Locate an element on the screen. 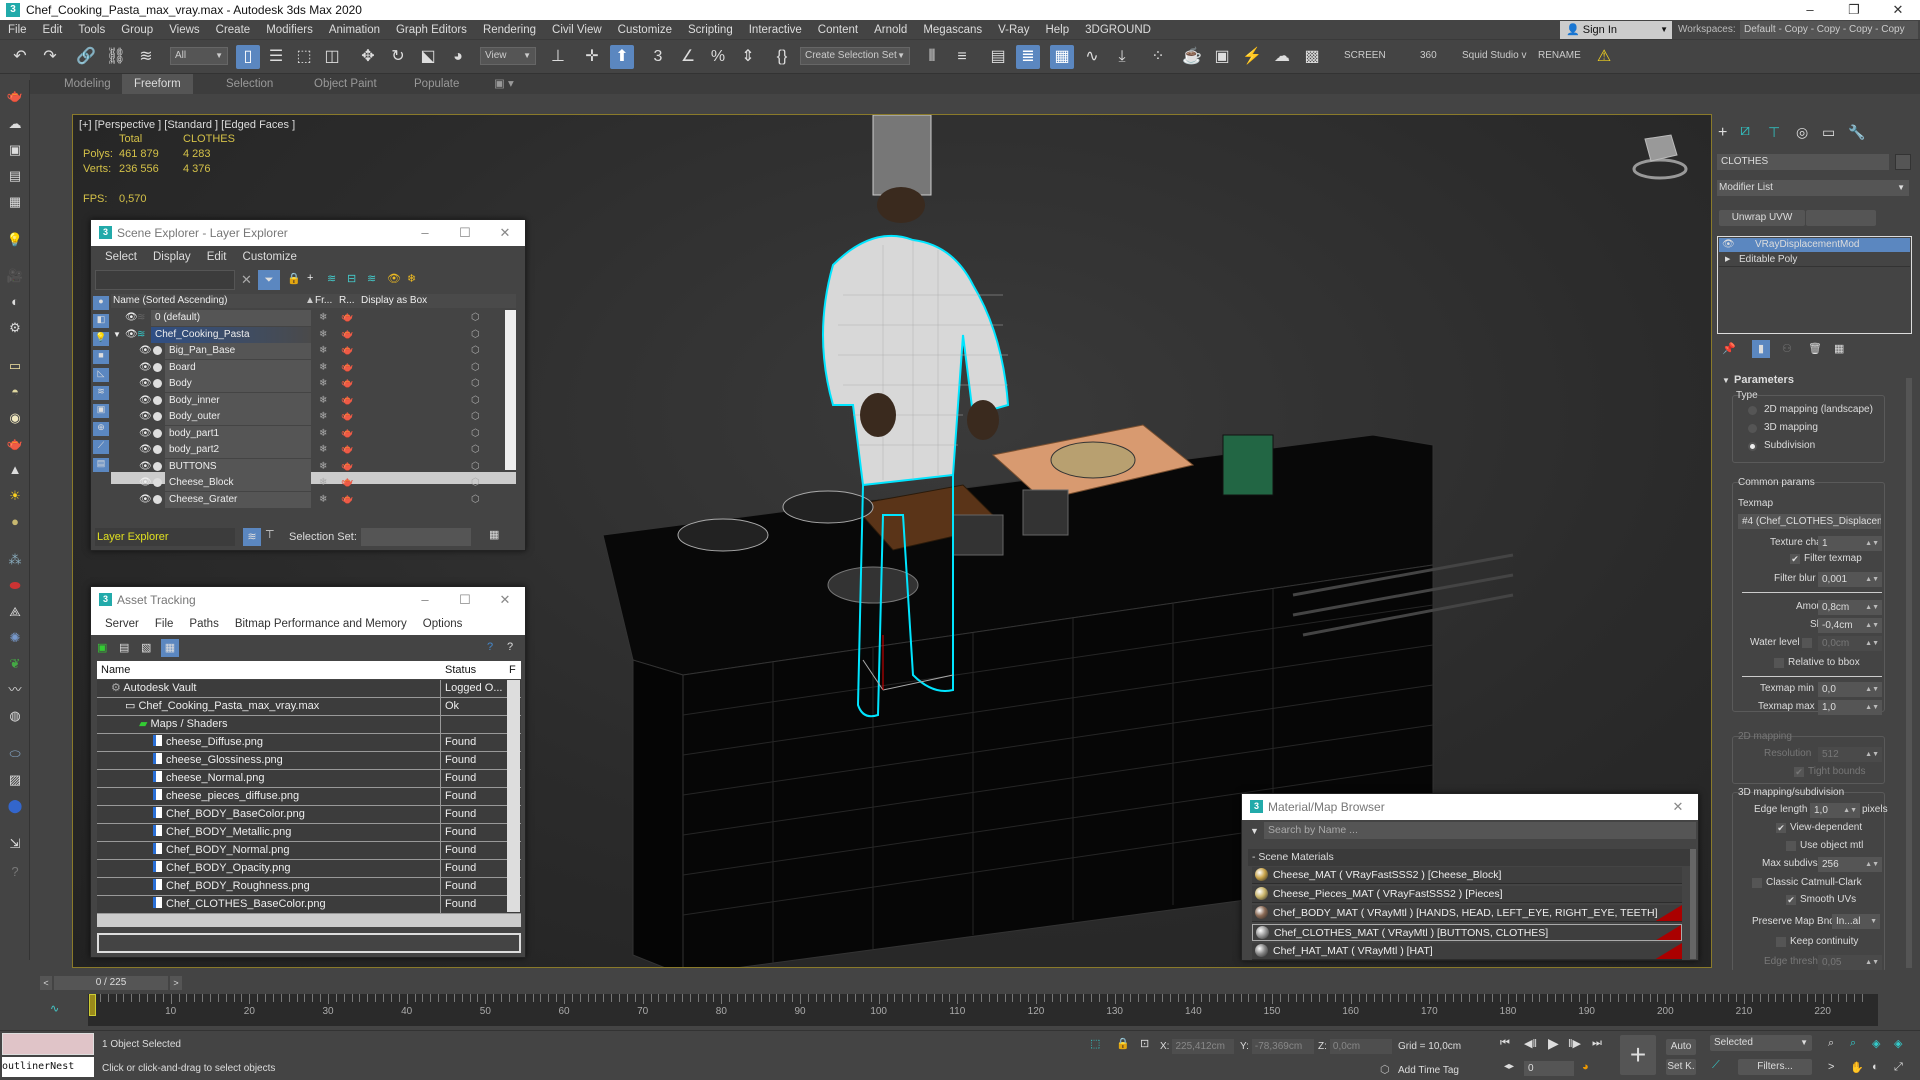 The height and width of the screenshot is (1080, 1920). close-button: ✕ is located at coordinates (505, 600).